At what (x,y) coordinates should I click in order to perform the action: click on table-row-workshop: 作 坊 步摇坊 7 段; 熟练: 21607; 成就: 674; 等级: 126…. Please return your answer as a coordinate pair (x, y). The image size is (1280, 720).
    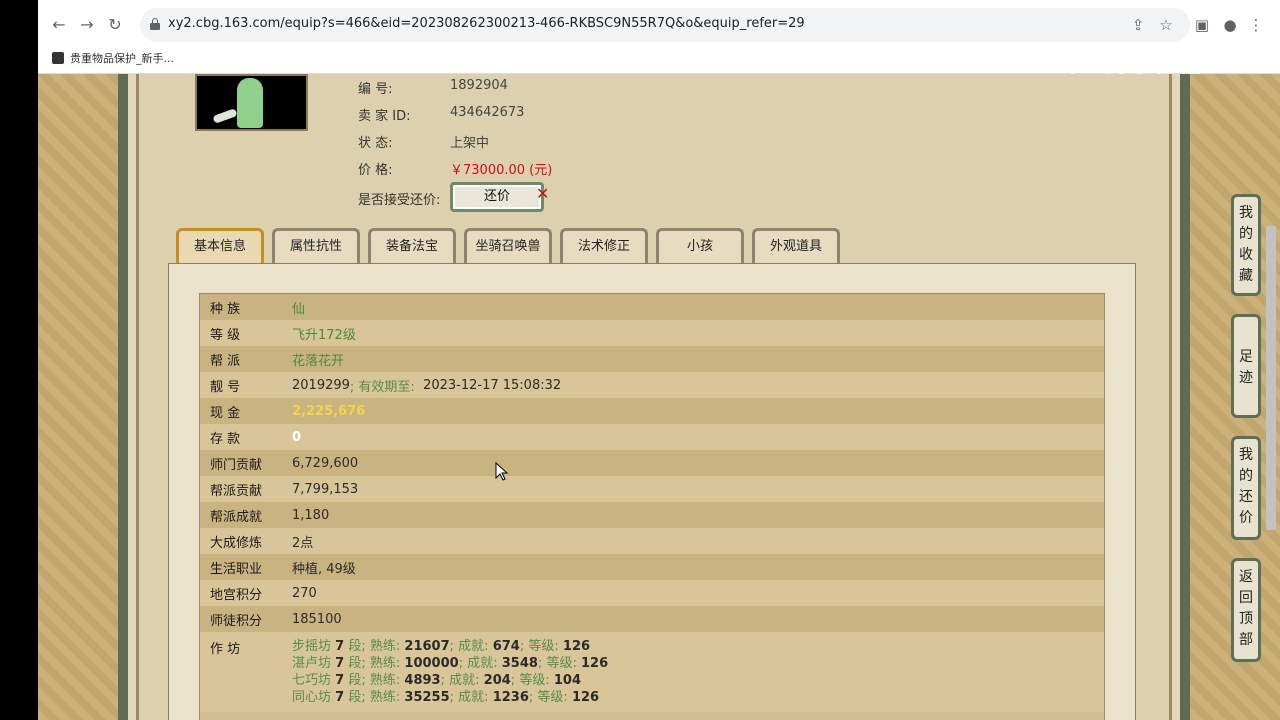
    Looking at the image, I should click on (652, 672).